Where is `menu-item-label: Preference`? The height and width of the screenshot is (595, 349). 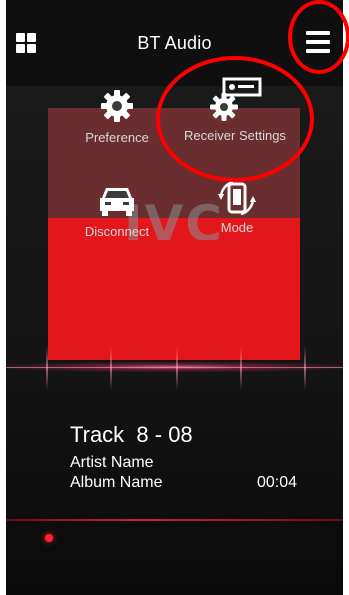
menu-item-label: Preference is located at coordinates (117, 137).